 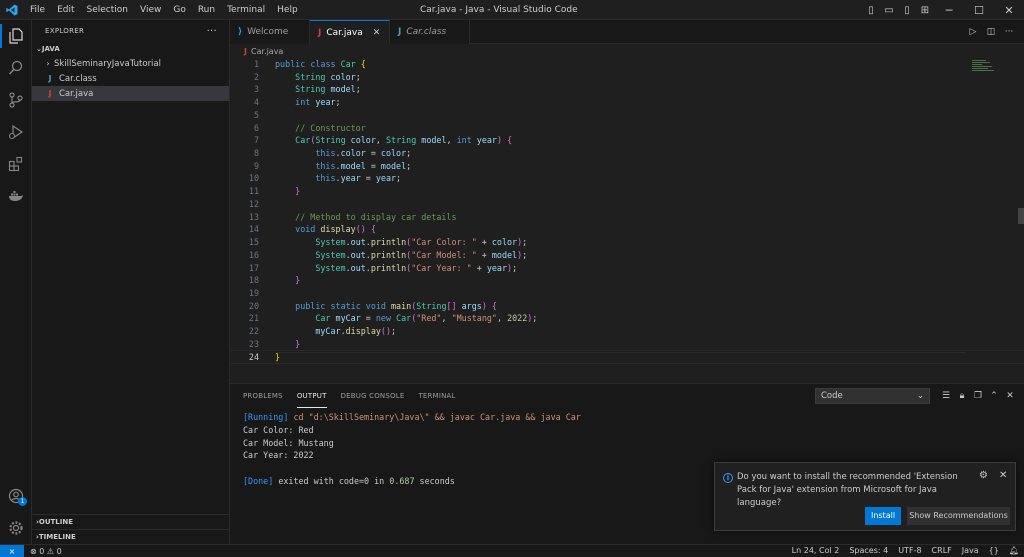 I want to click on tab-car-class: J Car.class, so click(x=430, y=32).